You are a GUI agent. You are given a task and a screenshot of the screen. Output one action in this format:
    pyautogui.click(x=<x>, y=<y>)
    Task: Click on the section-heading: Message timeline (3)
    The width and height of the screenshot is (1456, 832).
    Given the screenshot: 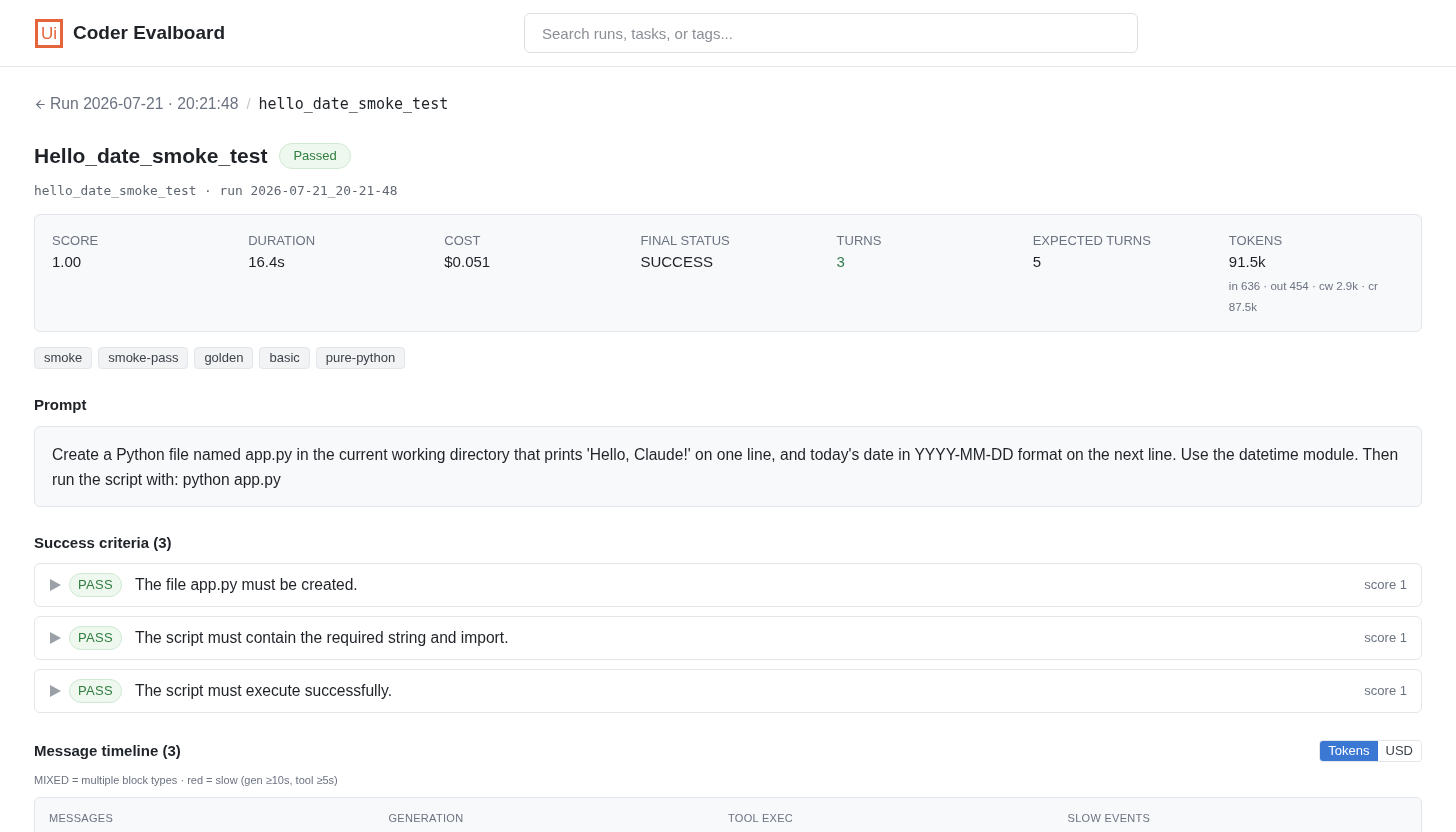 What is the action you would take?
    pyautogui.click(x=107, y=751)
    